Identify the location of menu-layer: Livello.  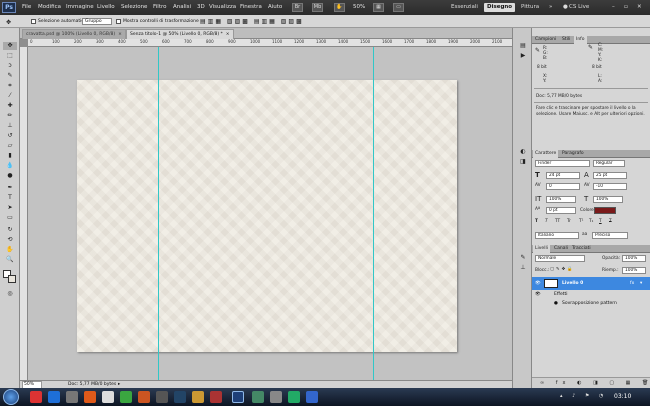
(106, 7).